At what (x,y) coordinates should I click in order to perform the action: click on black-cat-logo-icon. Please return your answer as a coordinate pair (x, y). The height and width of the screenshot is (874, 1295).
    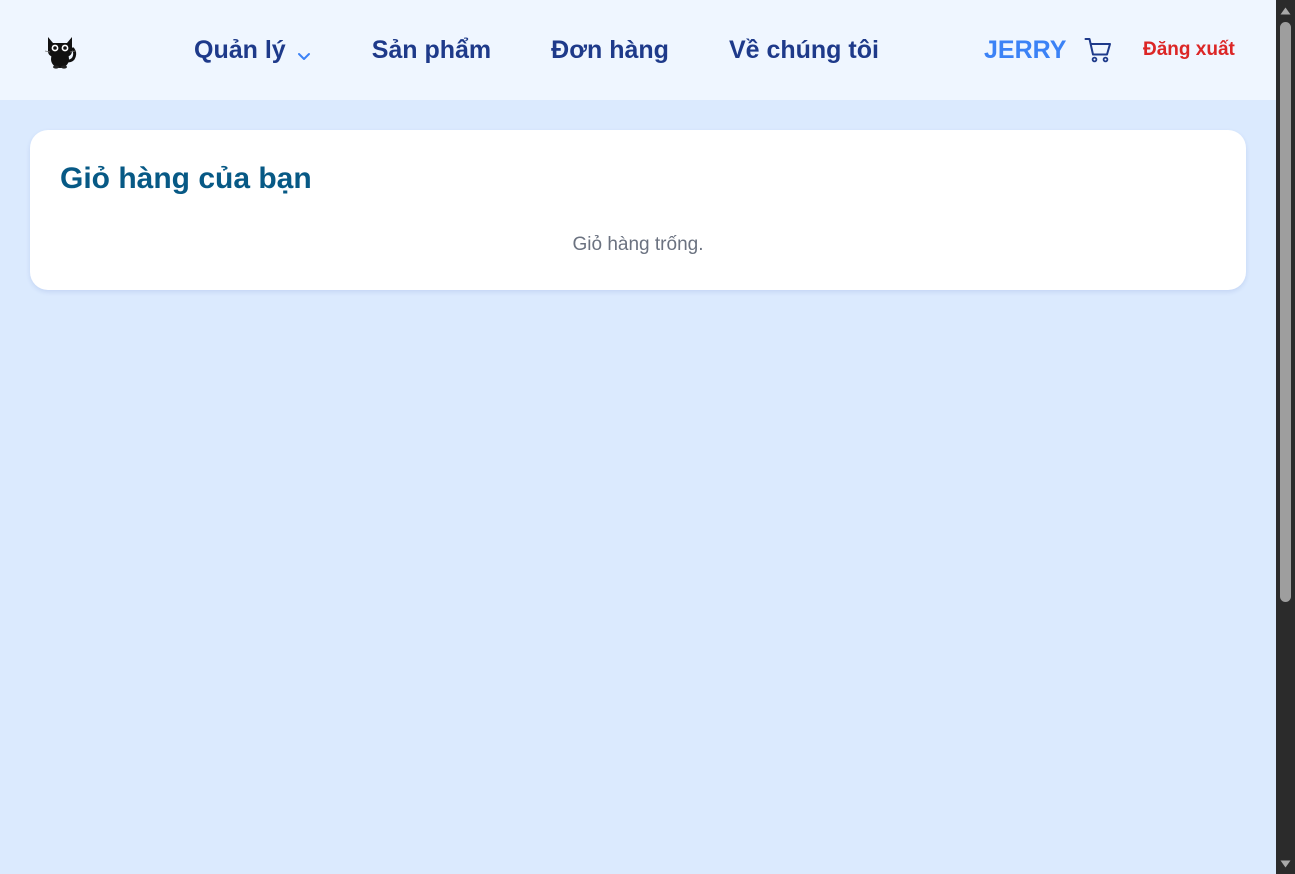
    Looking at the image, I should click on (60, 50).